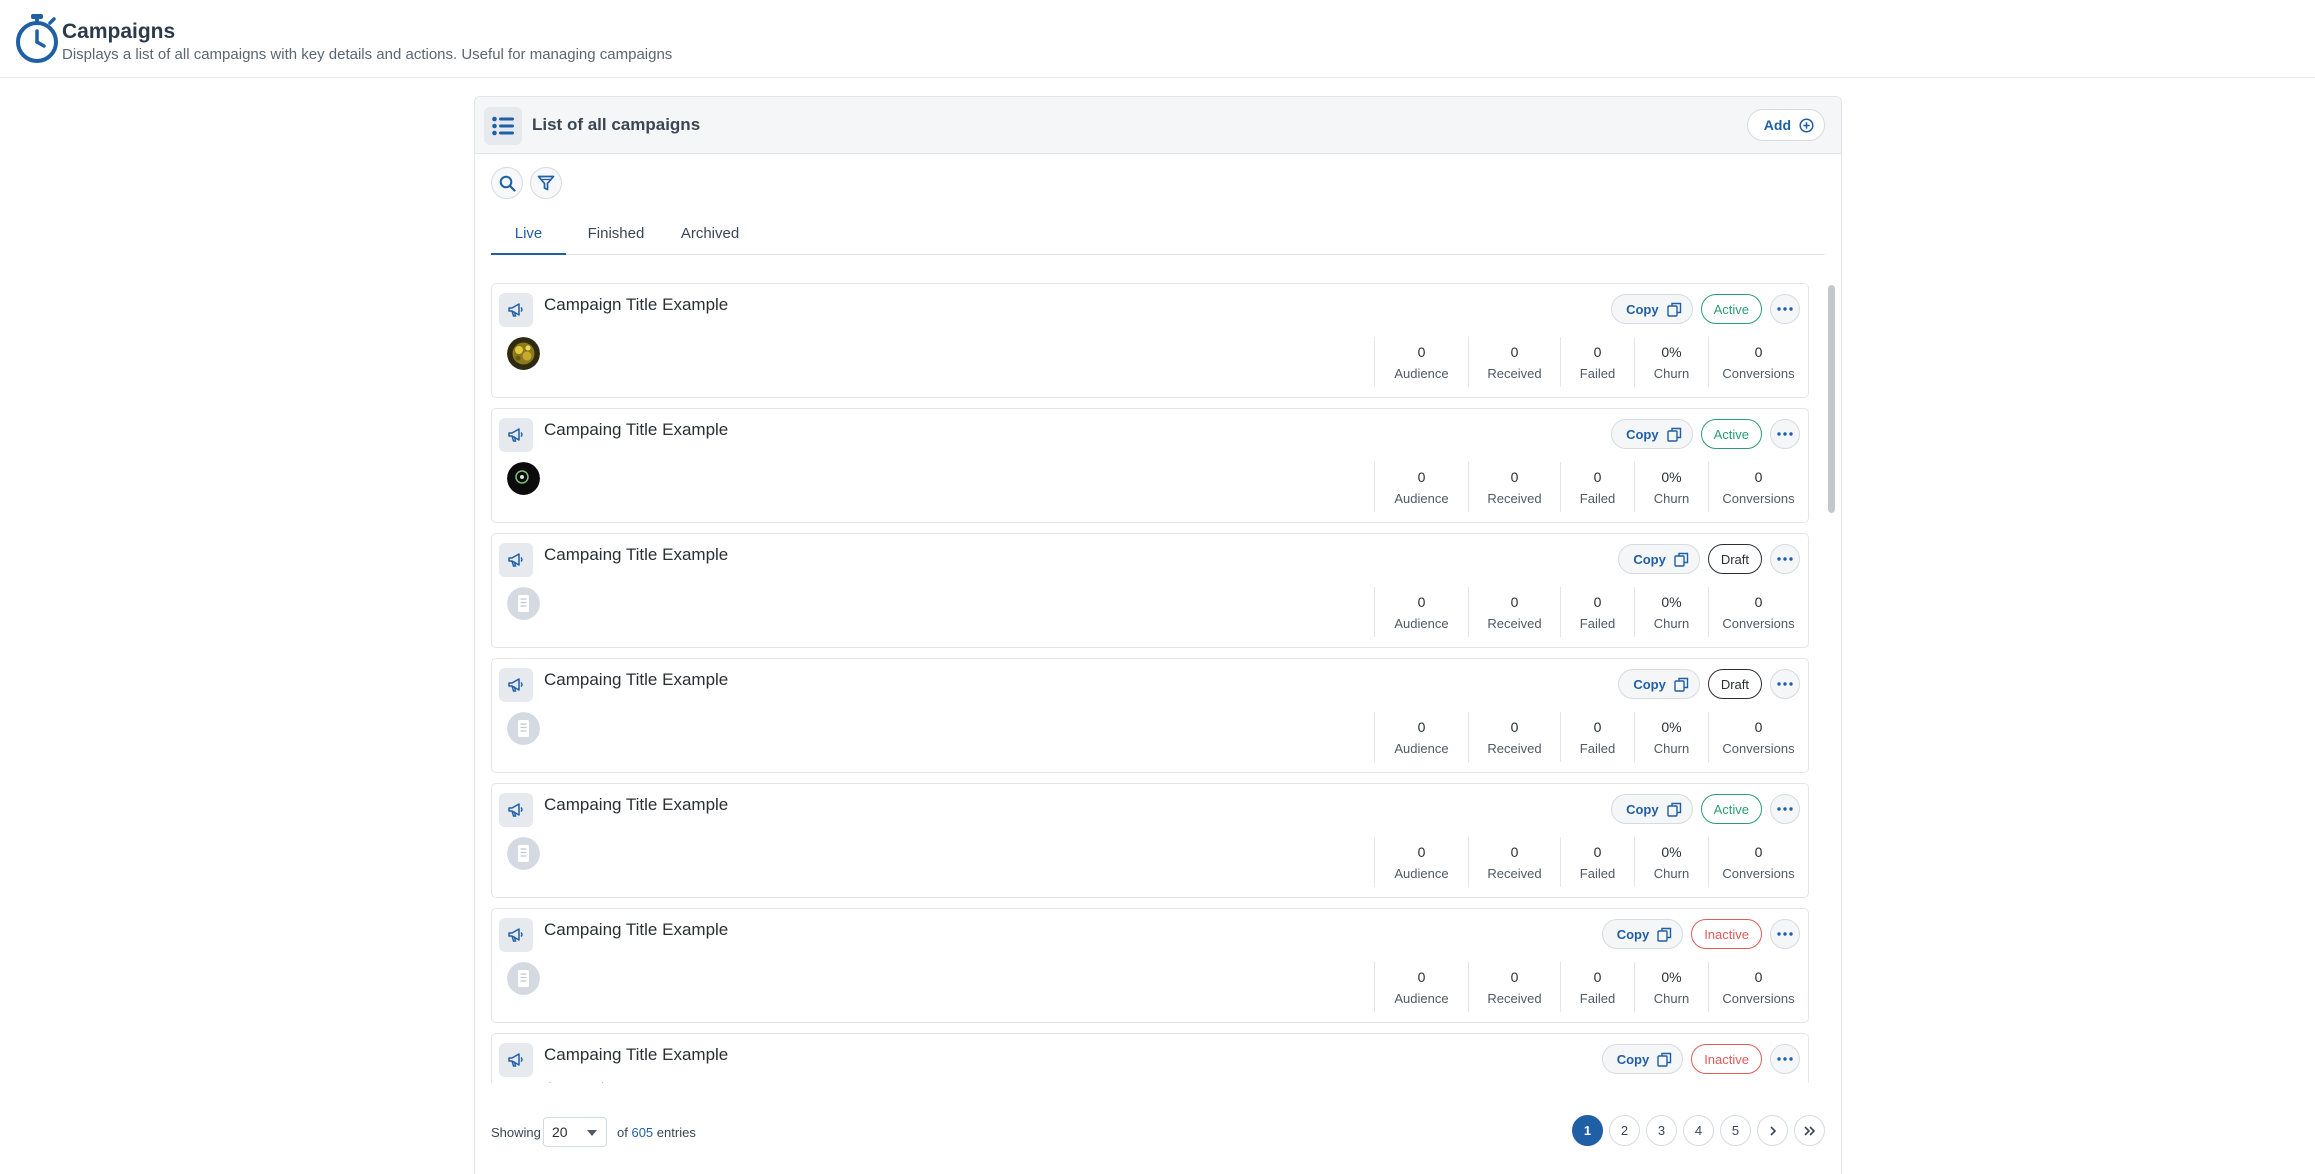 This screenshot has height=1174, width=2315. Describe the element at coordinates (1158, 125) in the screenshot. I see `card-header: List of all campaigns Add` at that location.